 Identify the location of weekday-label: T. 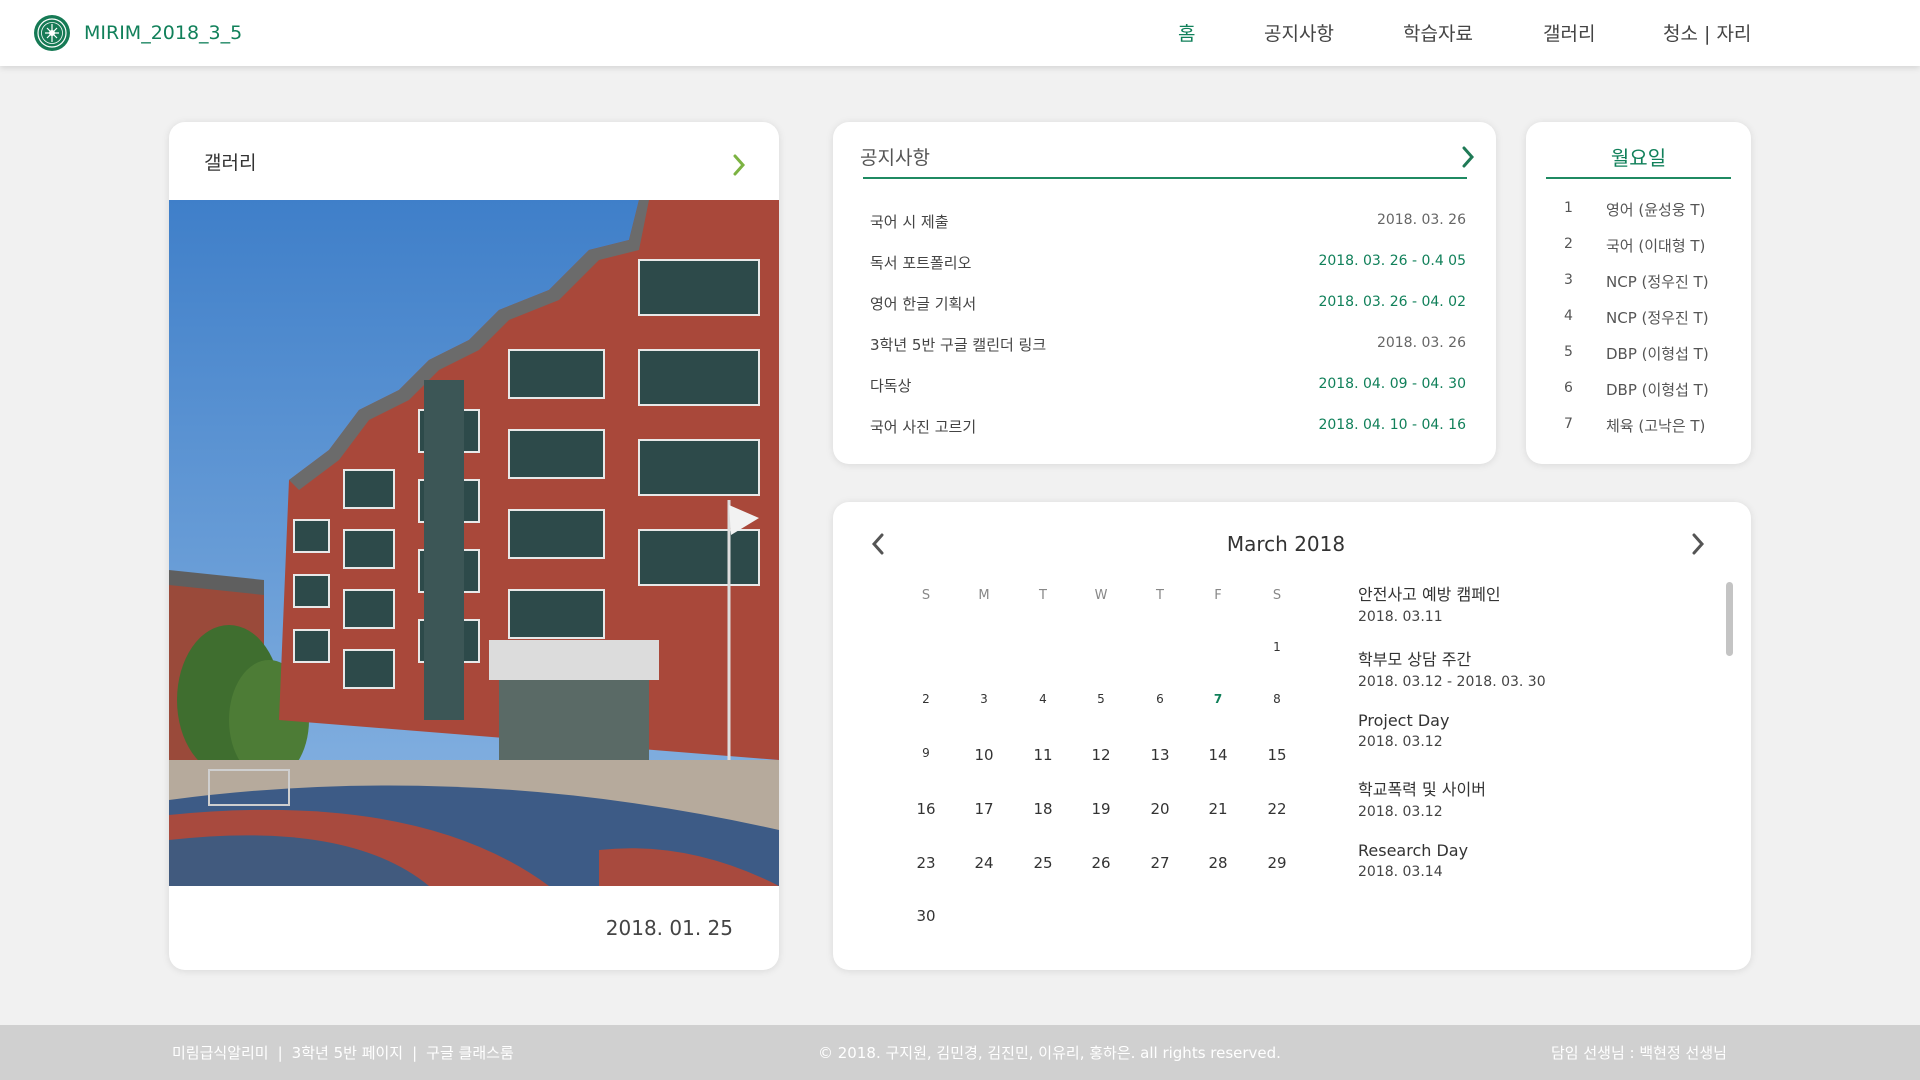
(1160, 595).